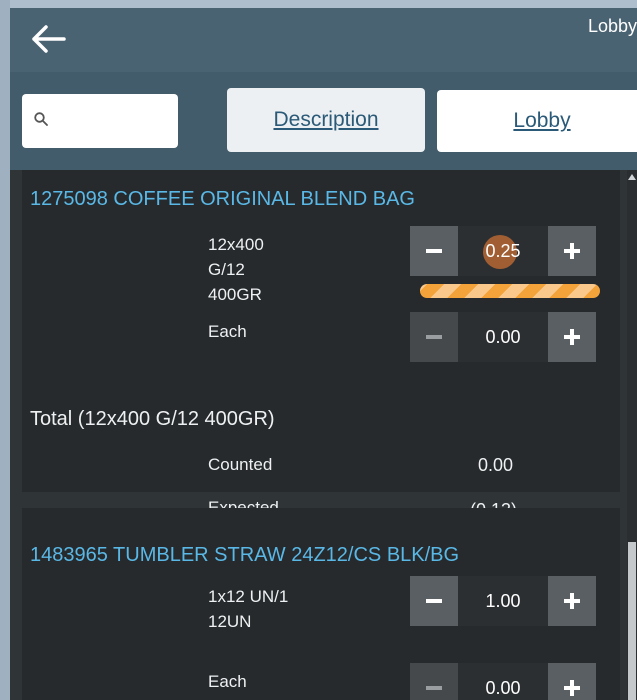 The width and height of the screenshot is (637, 700). I want to click on arrow-left-icon, so click(49, 39).